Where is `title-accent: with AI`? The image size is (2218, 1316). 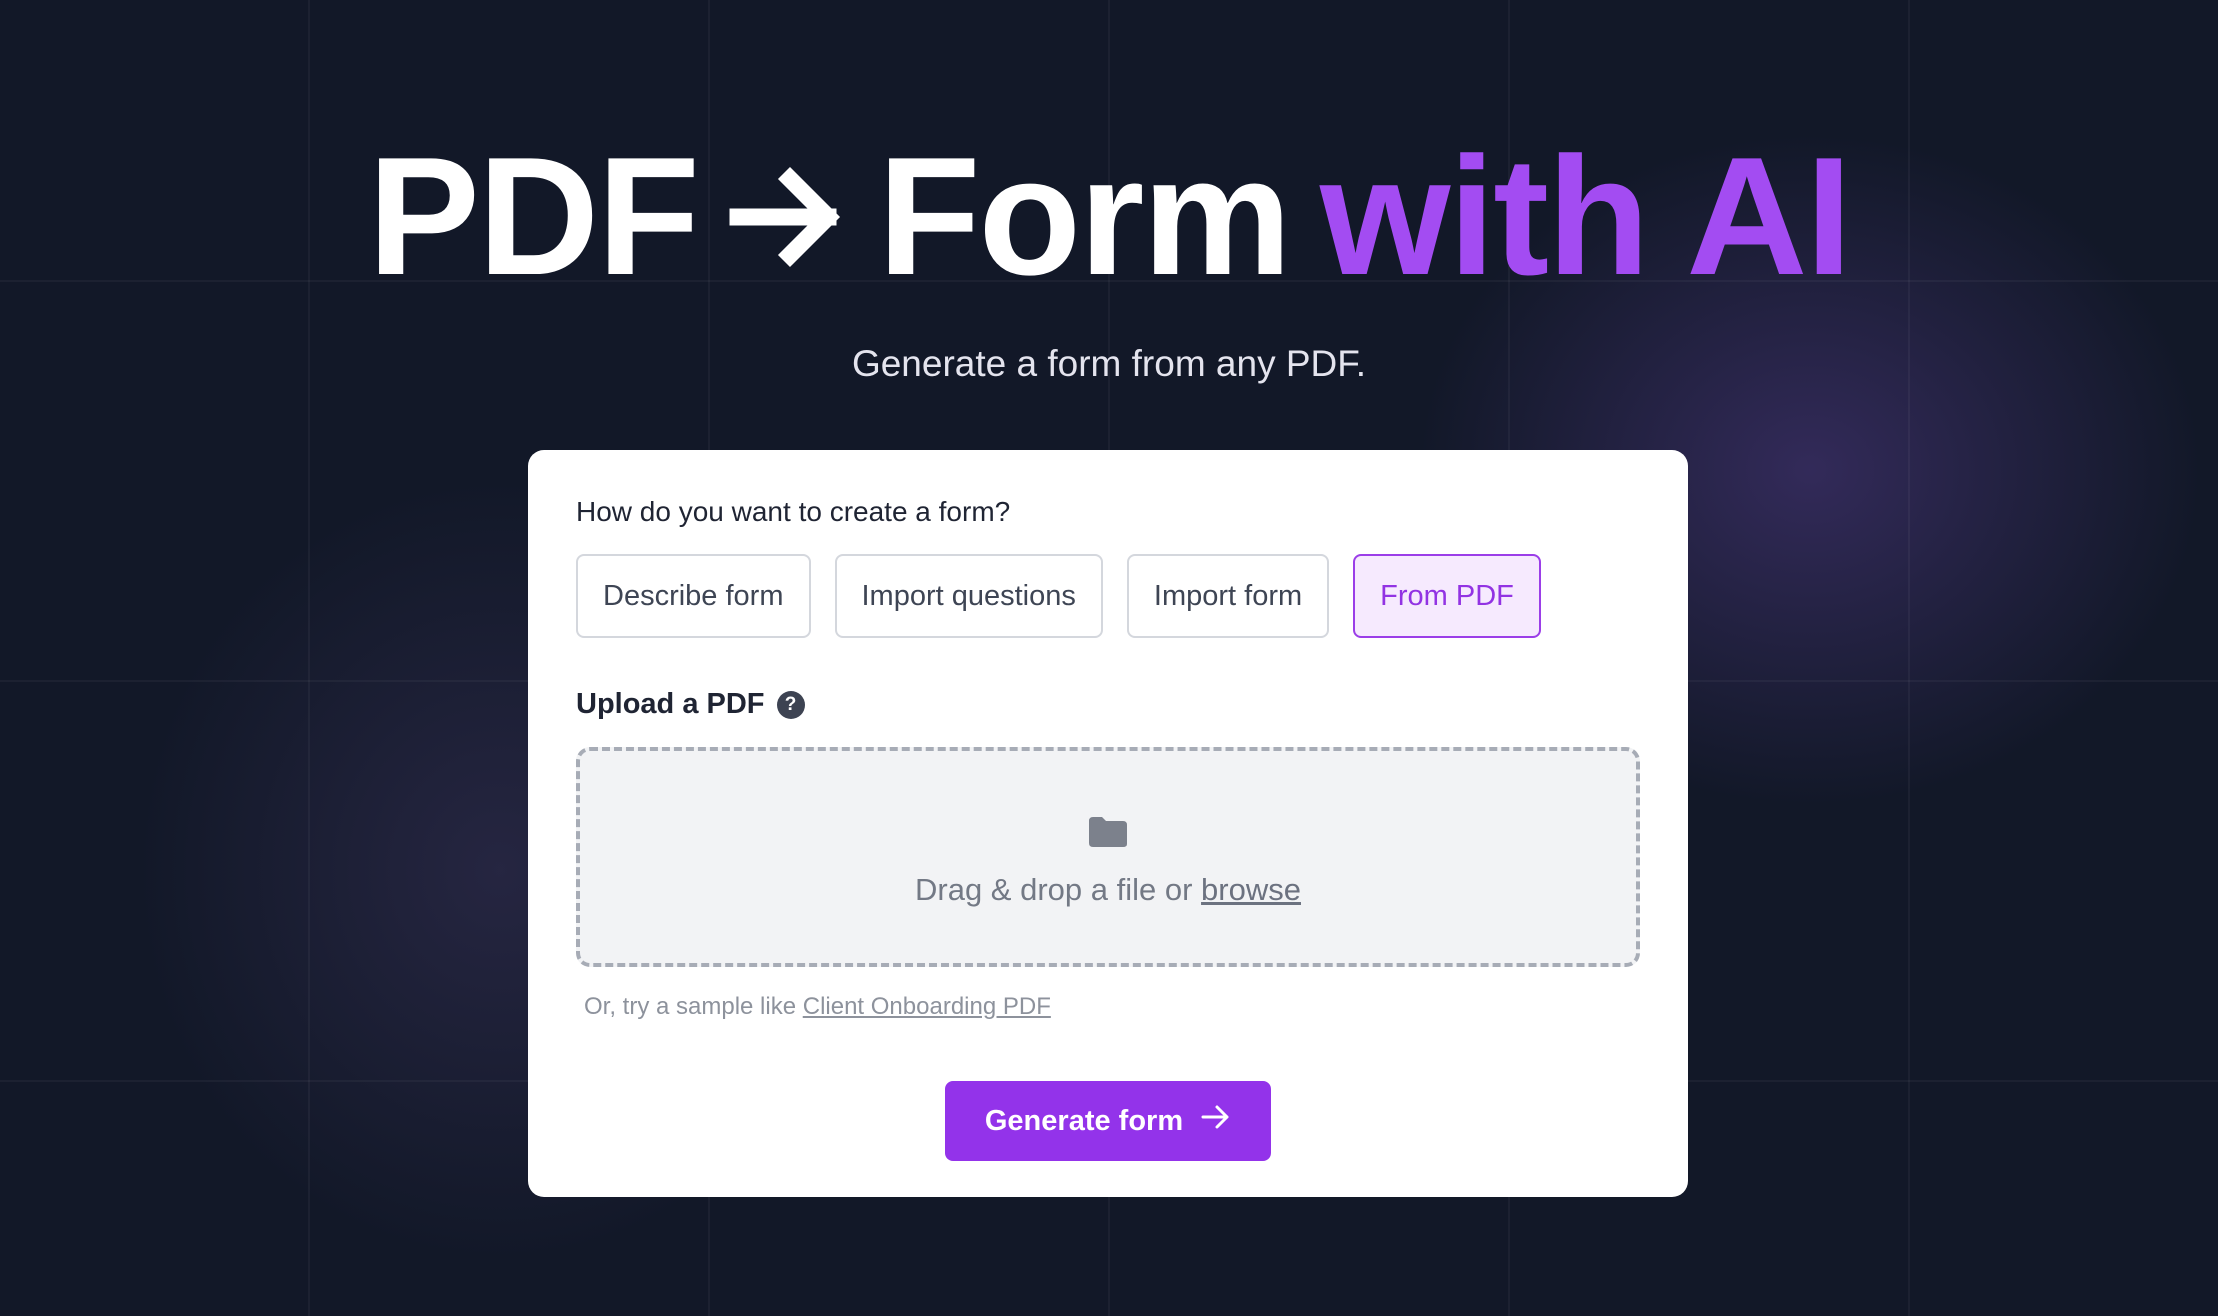 title-accent: with AI is located at coordinates (1585, 216).